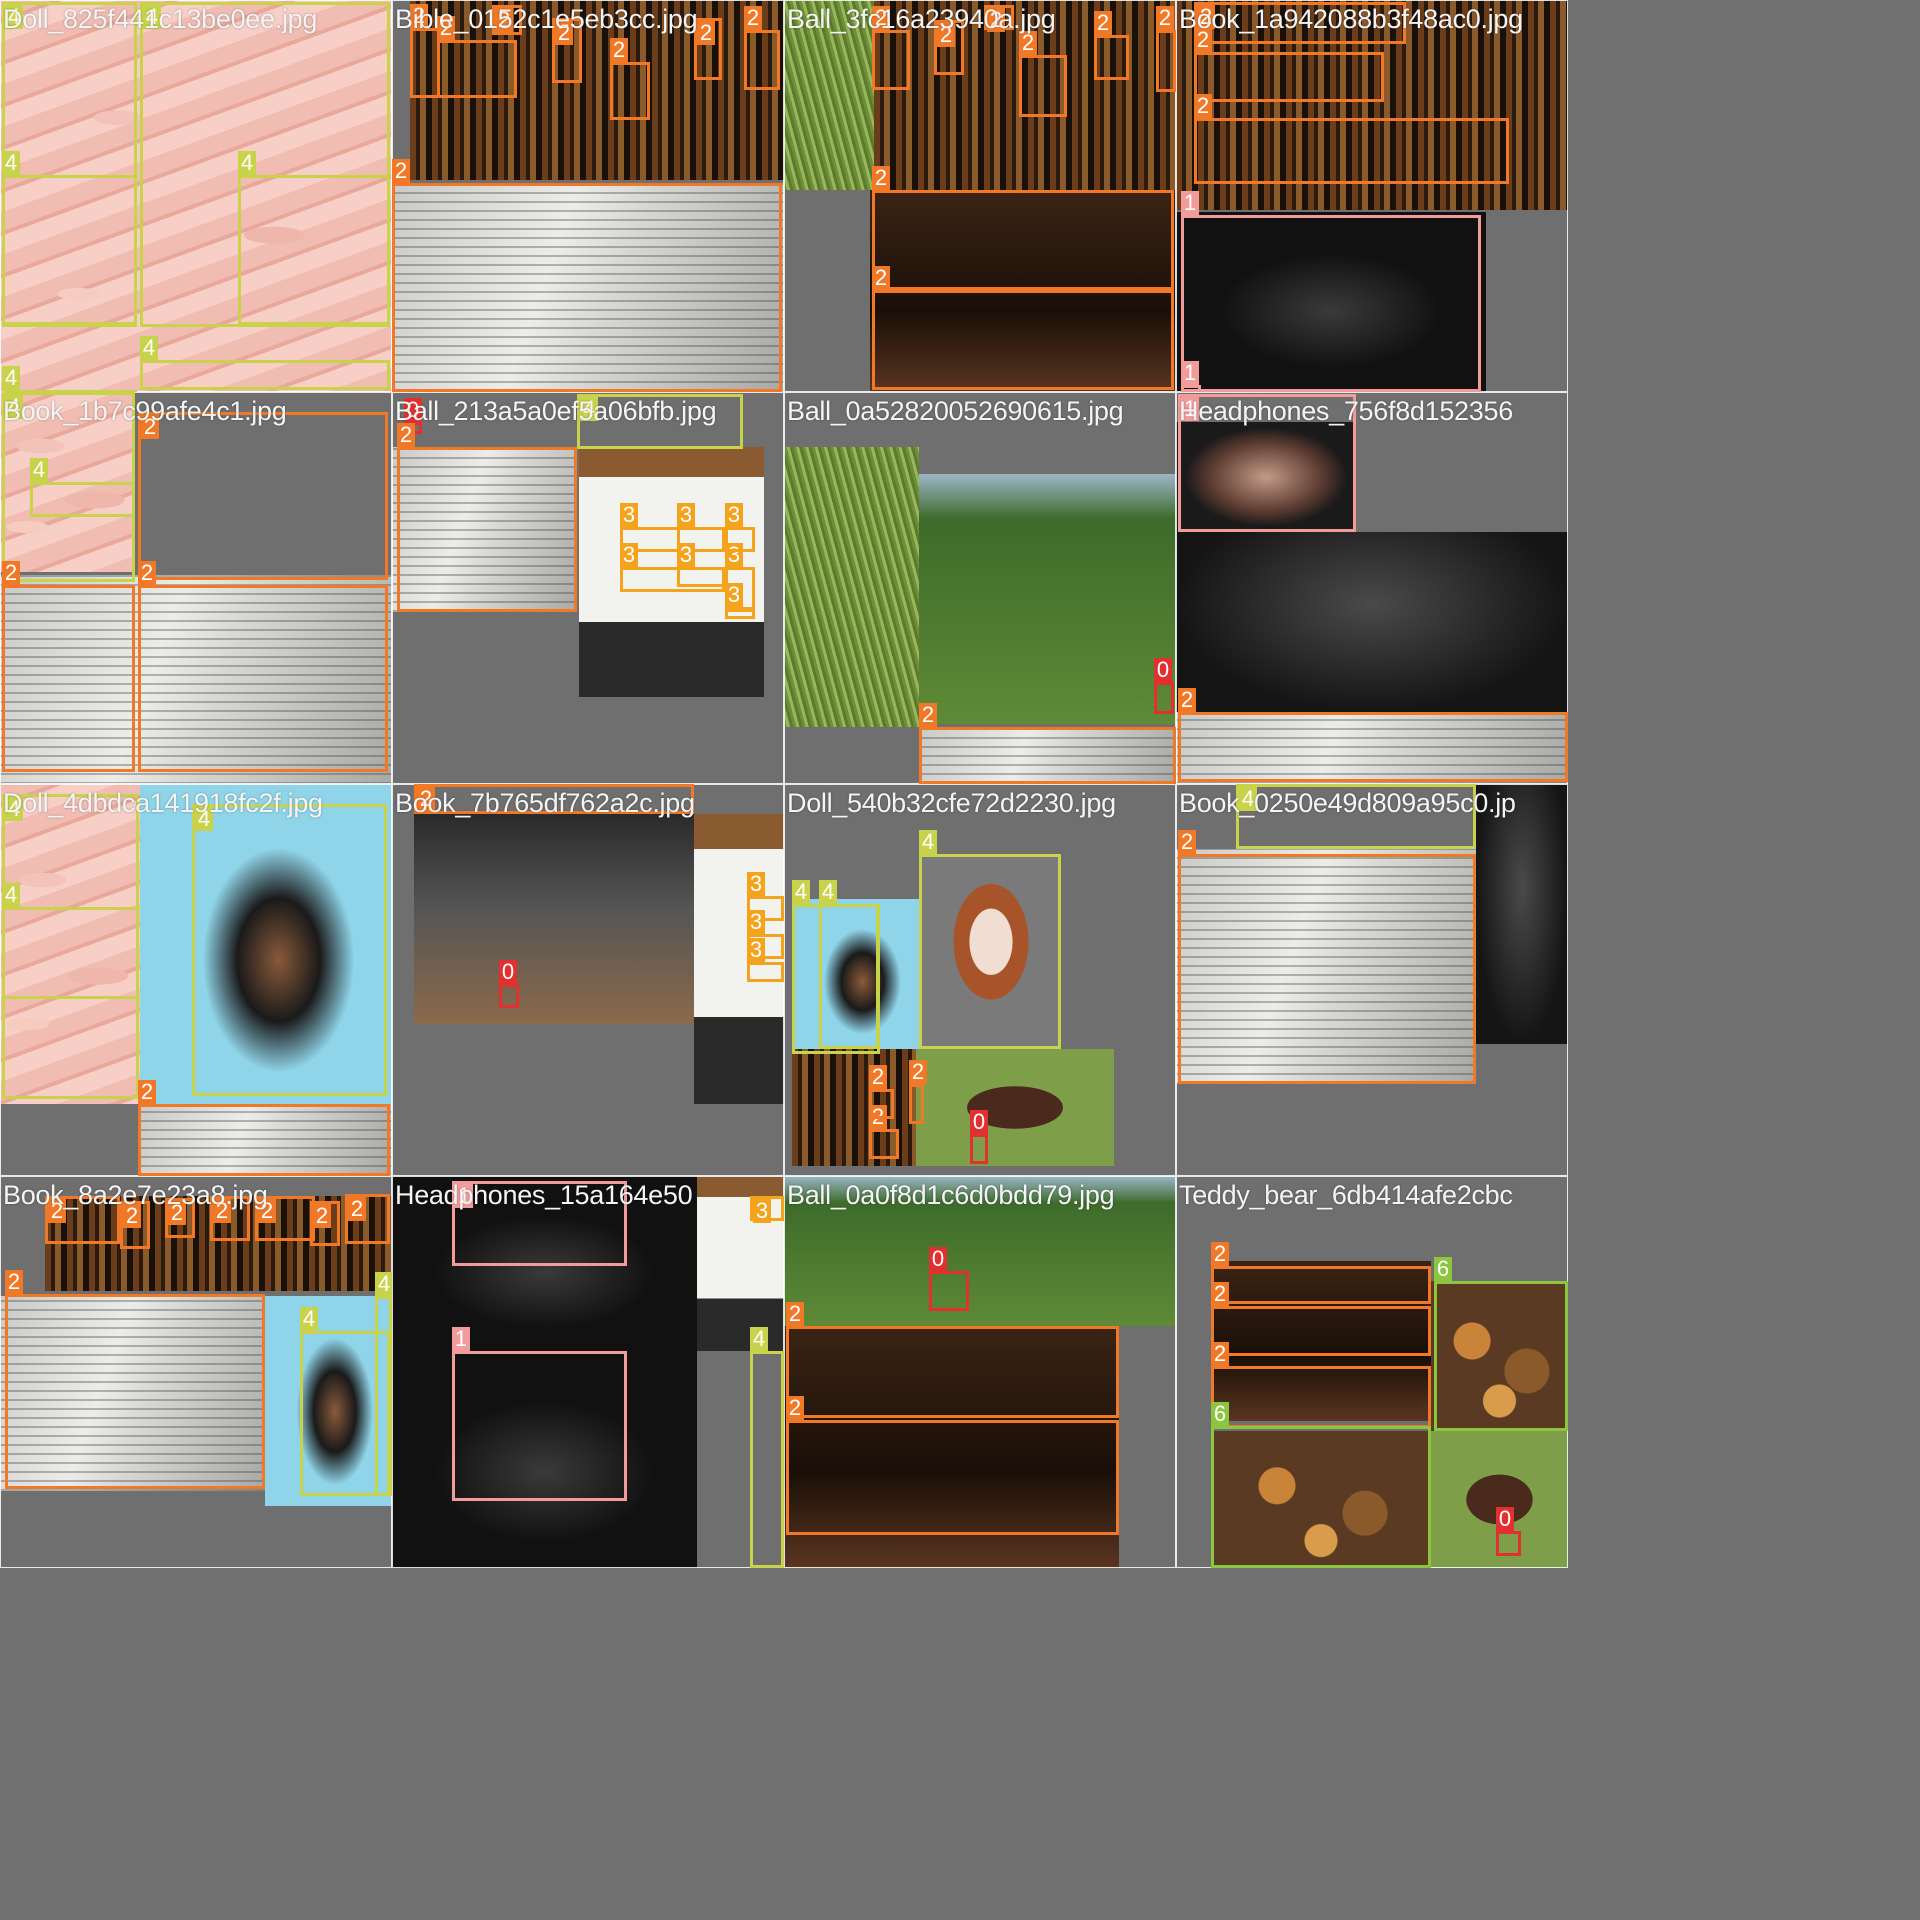  Describe the element at coordinates (545, 803) in the screenshot. I see `tile-filename: Book_7b765df762a2c.jpg` at that location.